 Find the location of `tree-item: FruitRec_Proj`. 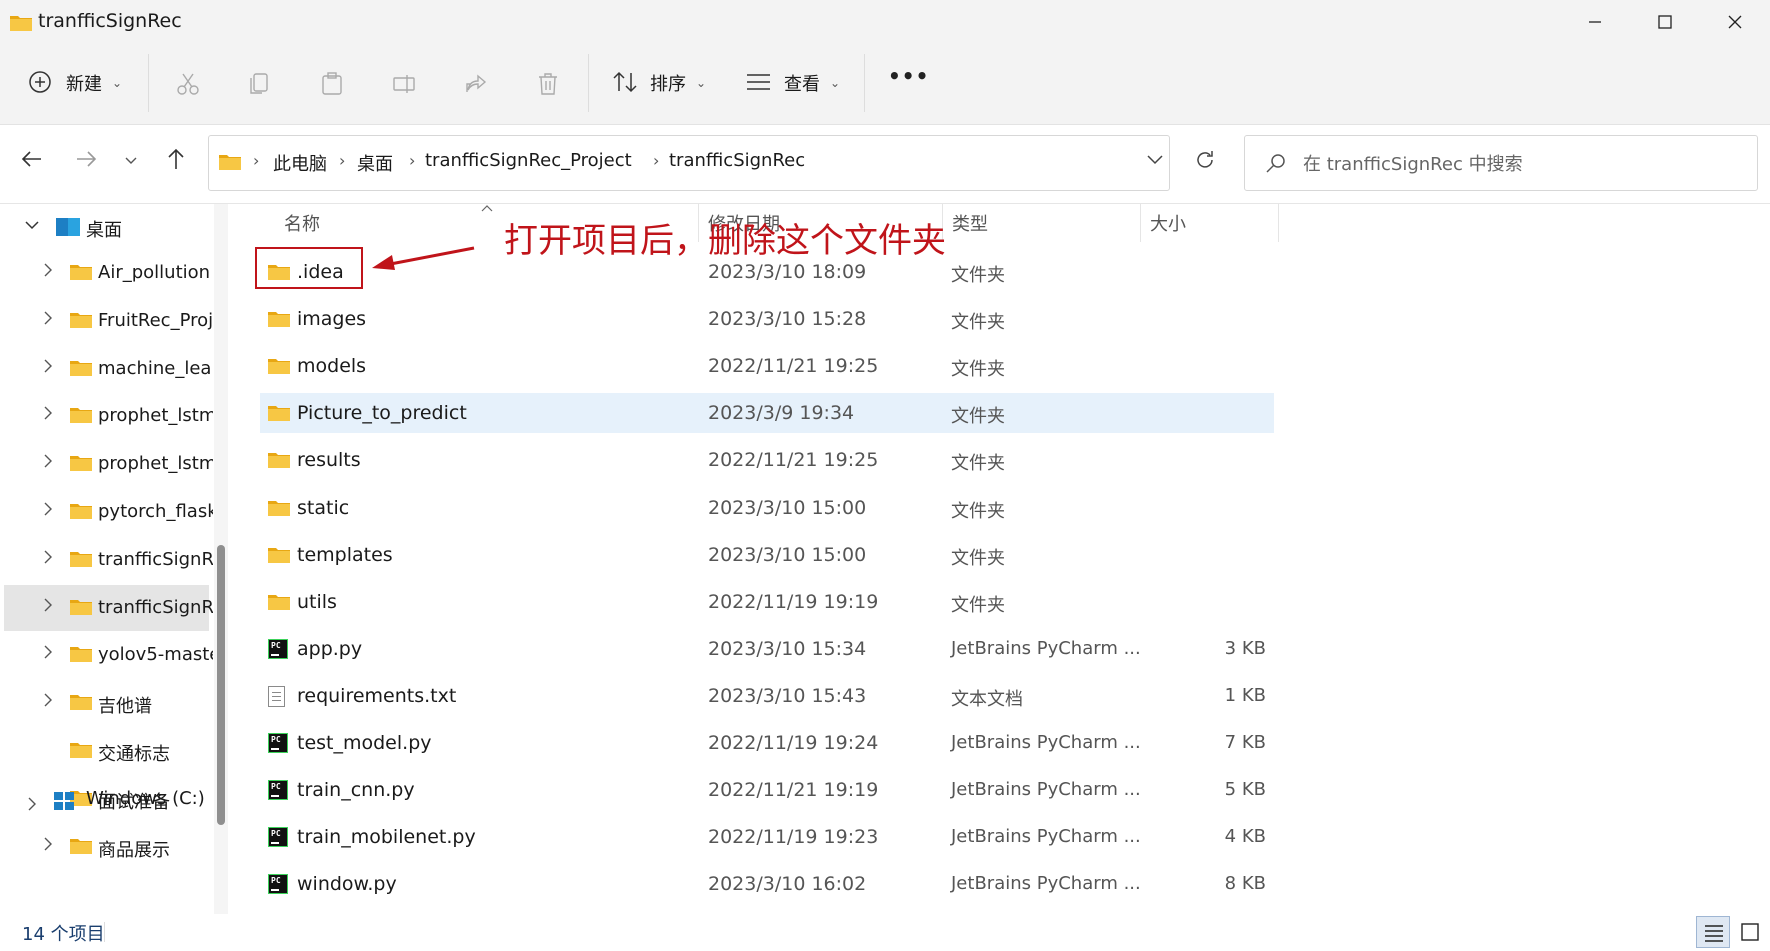

tree-item: FruitRec_Proj is located at coordinates (108, 321).